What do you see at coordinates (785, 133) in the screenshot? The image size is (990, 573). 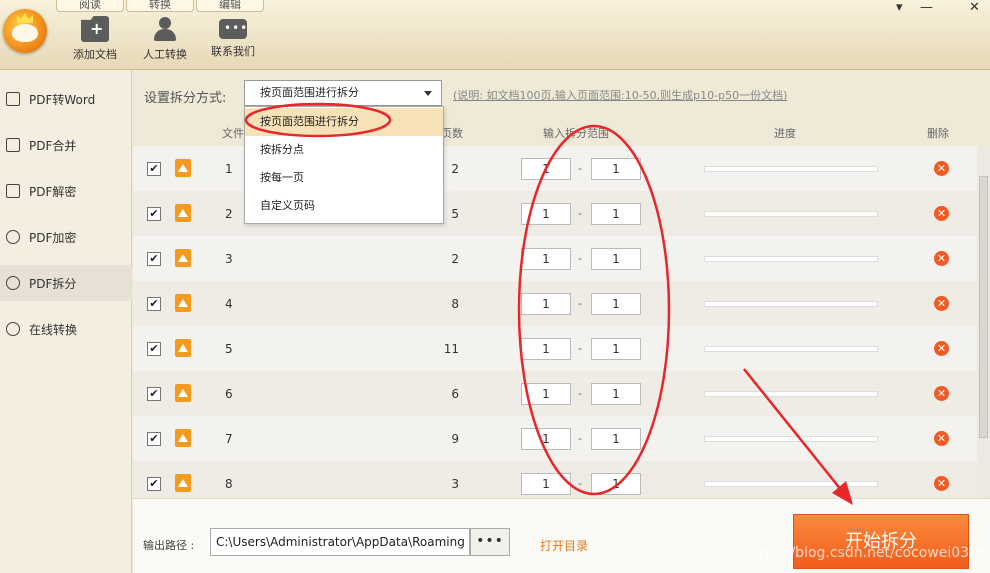 I see `header-progress: 进度` at bounding box center [785, 133].